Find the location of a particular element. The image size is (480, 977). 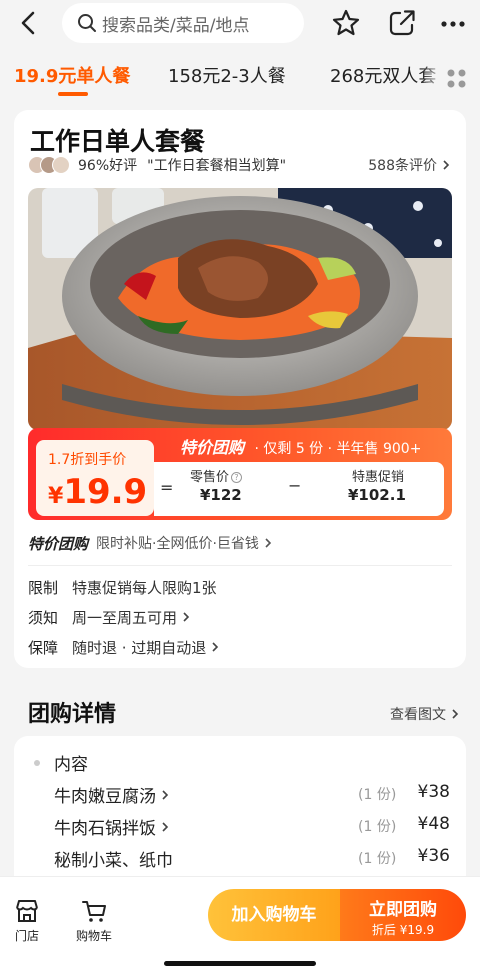

minus-sign: − is located at coordinates (295, 485).